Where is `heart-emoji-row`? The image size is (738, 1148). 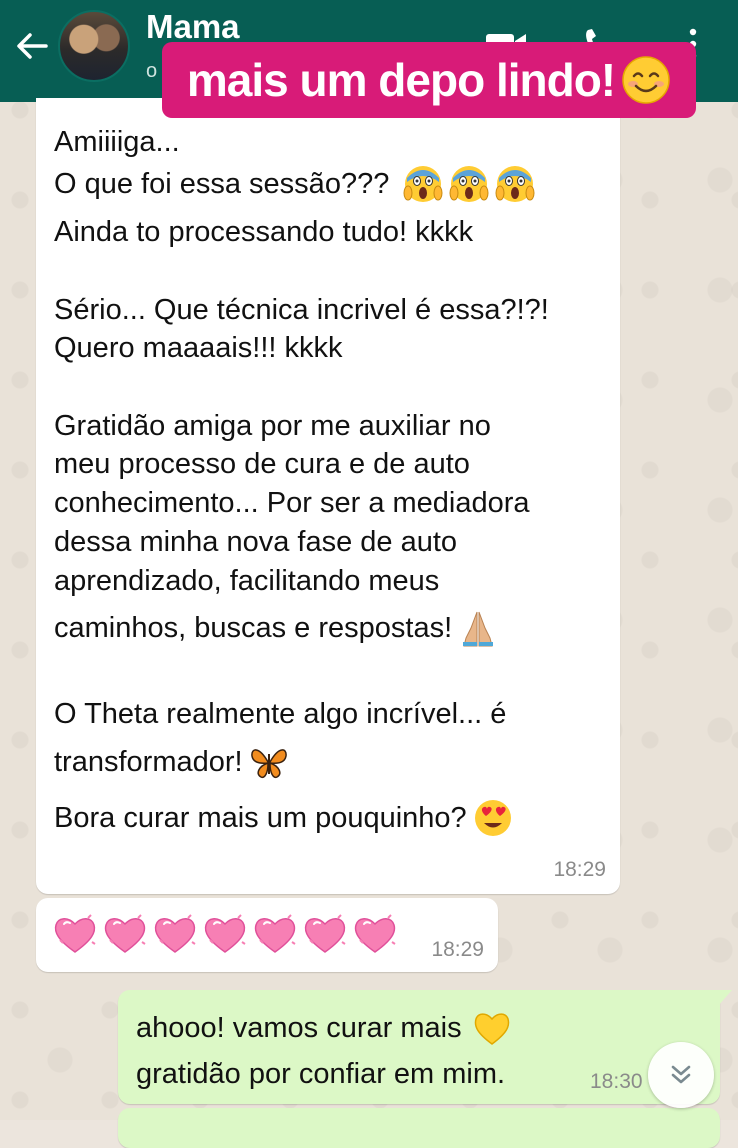 heart-emoji-row is located at coordinates (225, 934).